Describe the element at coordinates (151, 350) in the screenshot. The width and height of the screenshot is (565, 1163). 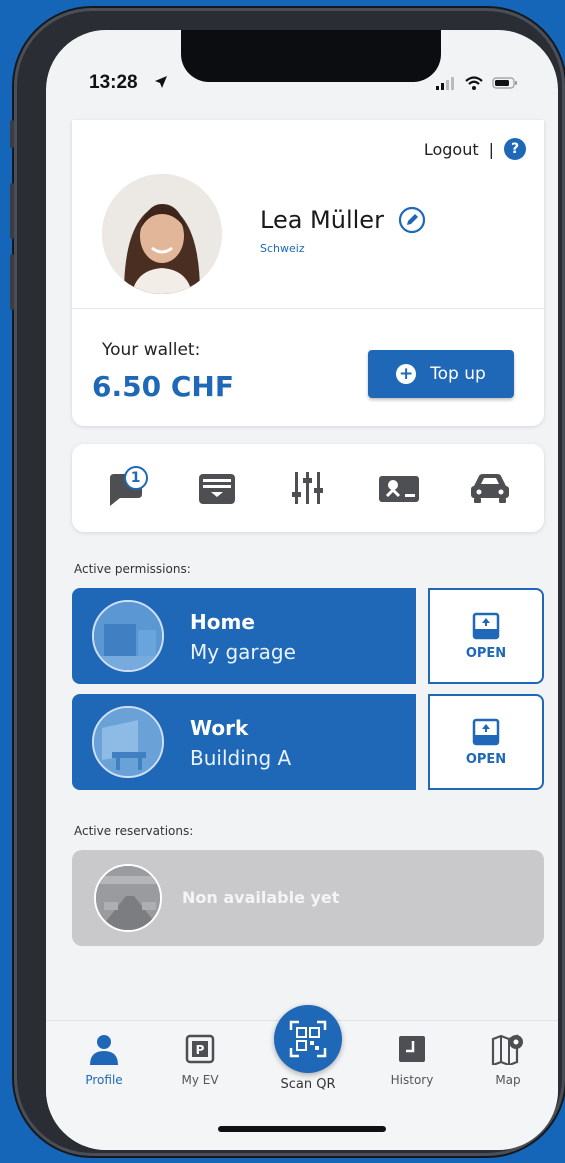
I see `wallet-label: Your wallet:` at that location.